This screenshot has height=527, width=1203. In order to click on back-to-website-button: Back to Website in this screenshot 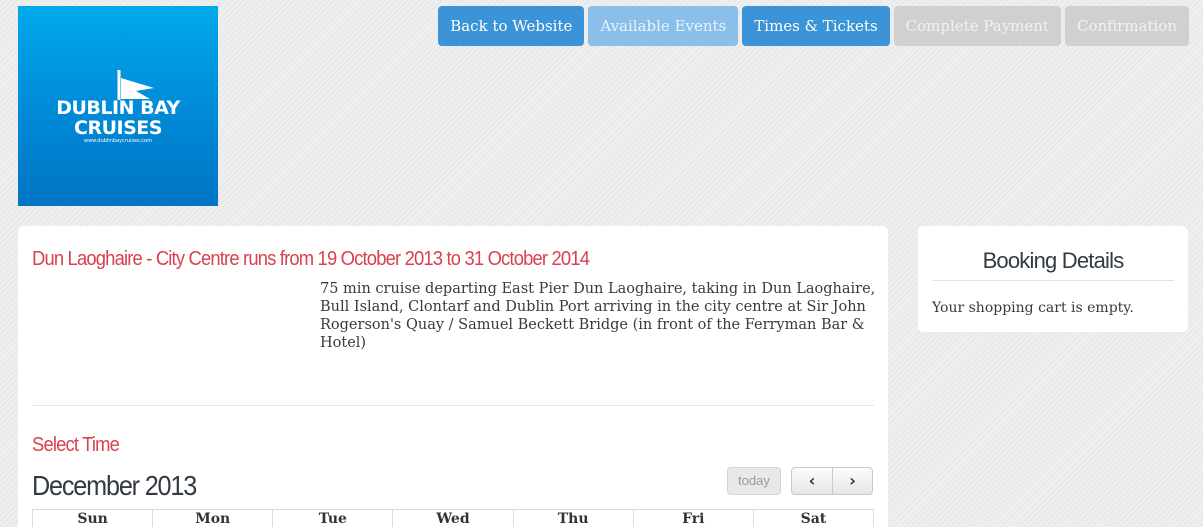, I will do `click(511, 26)`.